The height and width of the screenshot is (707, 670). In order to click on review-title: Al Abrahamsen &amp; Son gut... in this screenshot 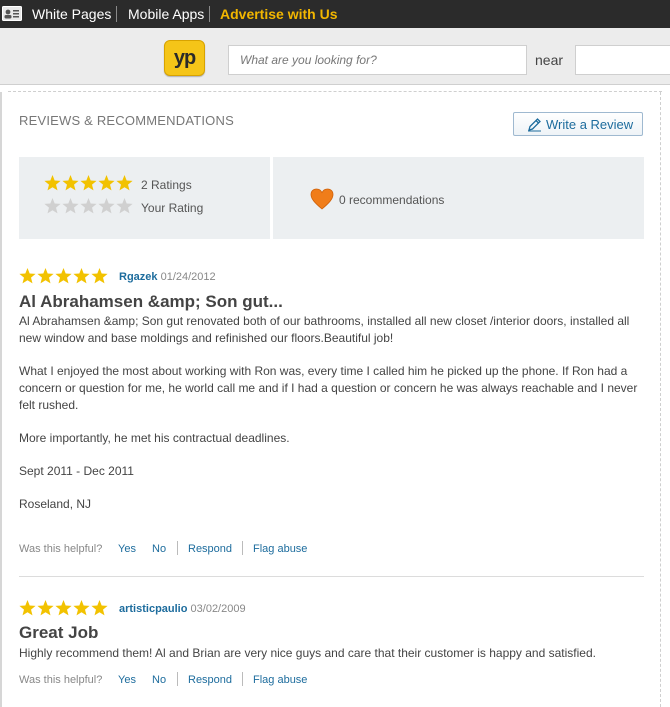, I will do `click(151, 301)`.